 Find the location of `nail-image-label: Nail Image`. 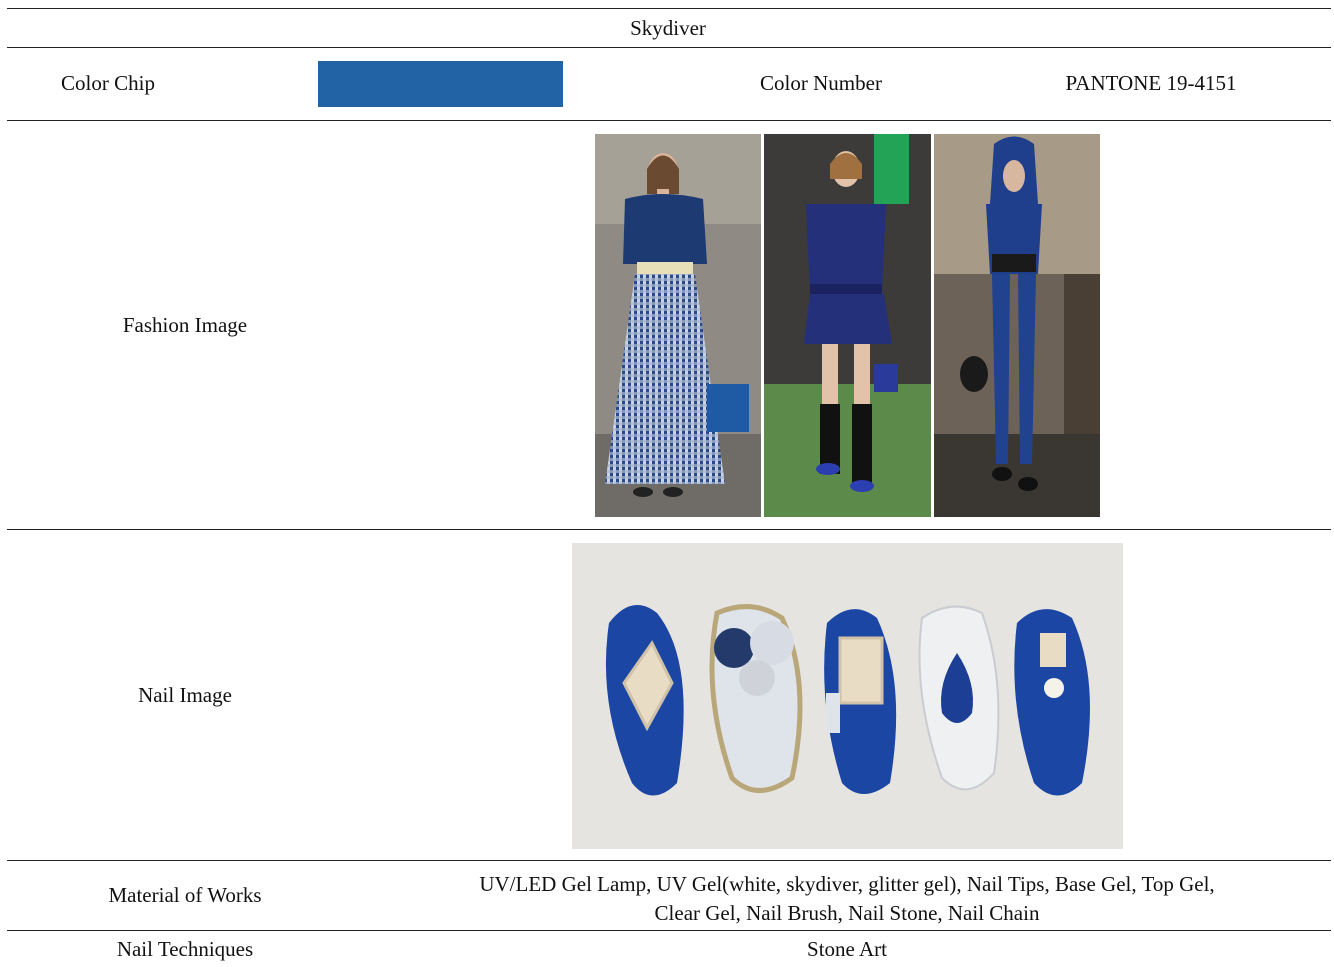

nail-image-label: Nail Image is located at coordinates (185, 695).